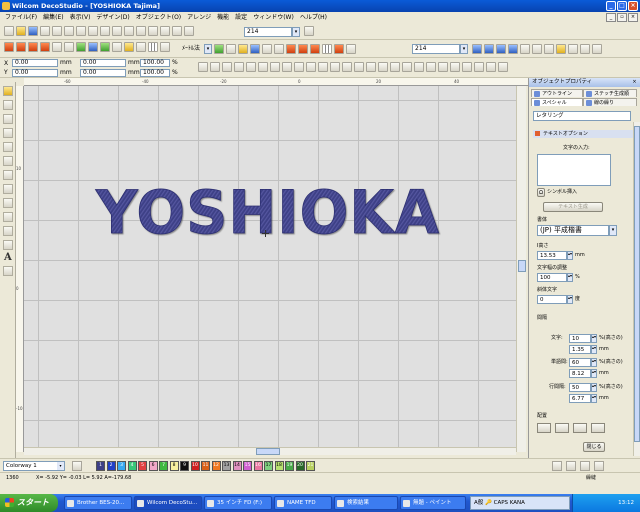 The image size is (640, 512). Describe the element at coordinates (610, 102) in the screenshot. I see `tab-repeat: 線の繰り` at that location.